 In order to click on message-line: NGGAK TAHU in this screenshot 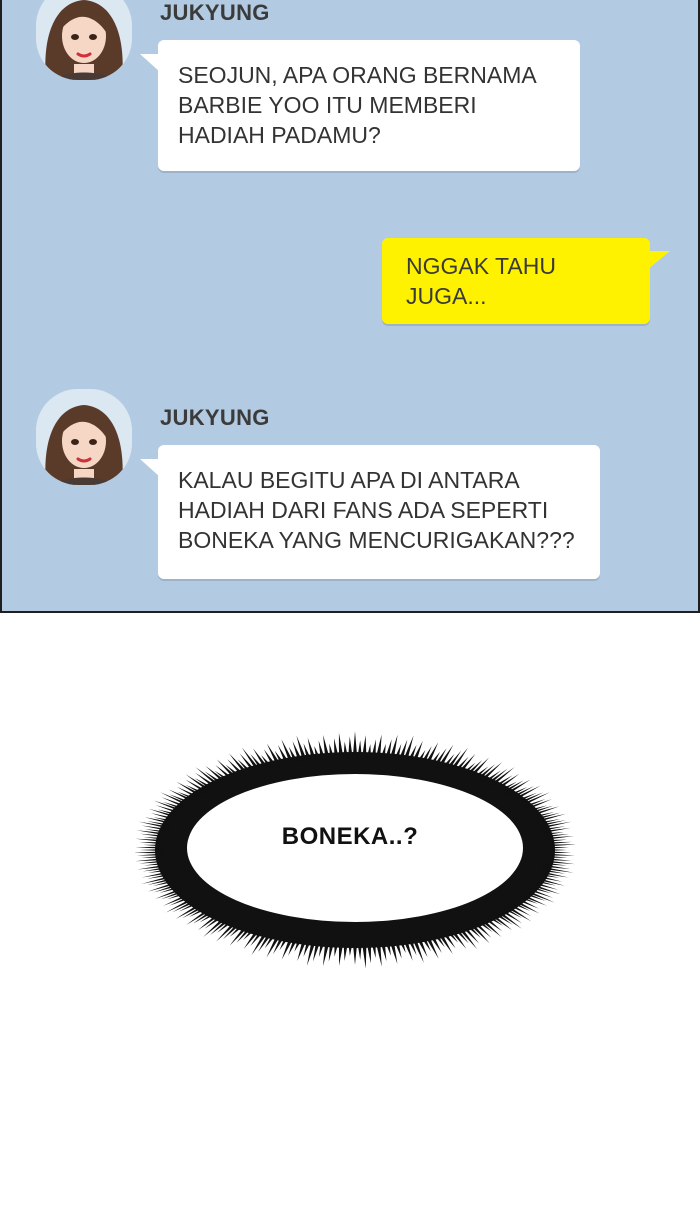, I will do `click(481, 266)`.